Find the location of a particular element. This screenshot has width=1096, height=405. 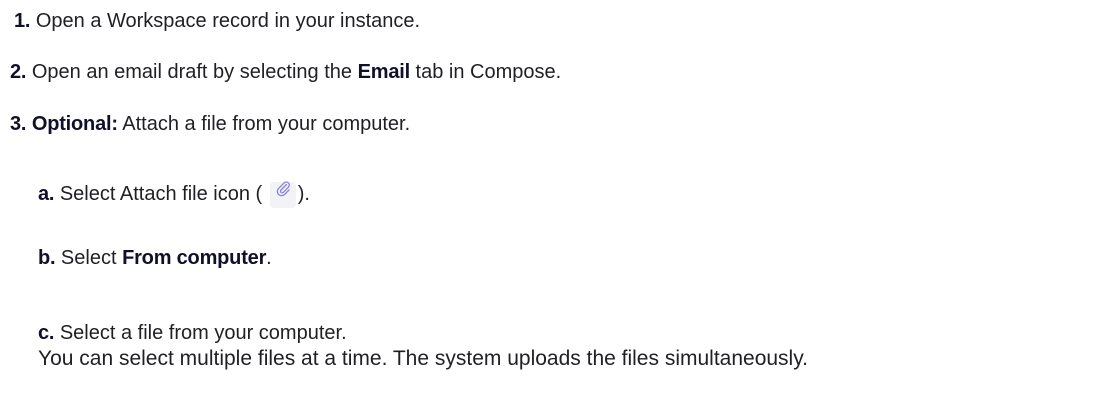

step-text: Open an email draft by selecting the is located at coordinates (192, 72).